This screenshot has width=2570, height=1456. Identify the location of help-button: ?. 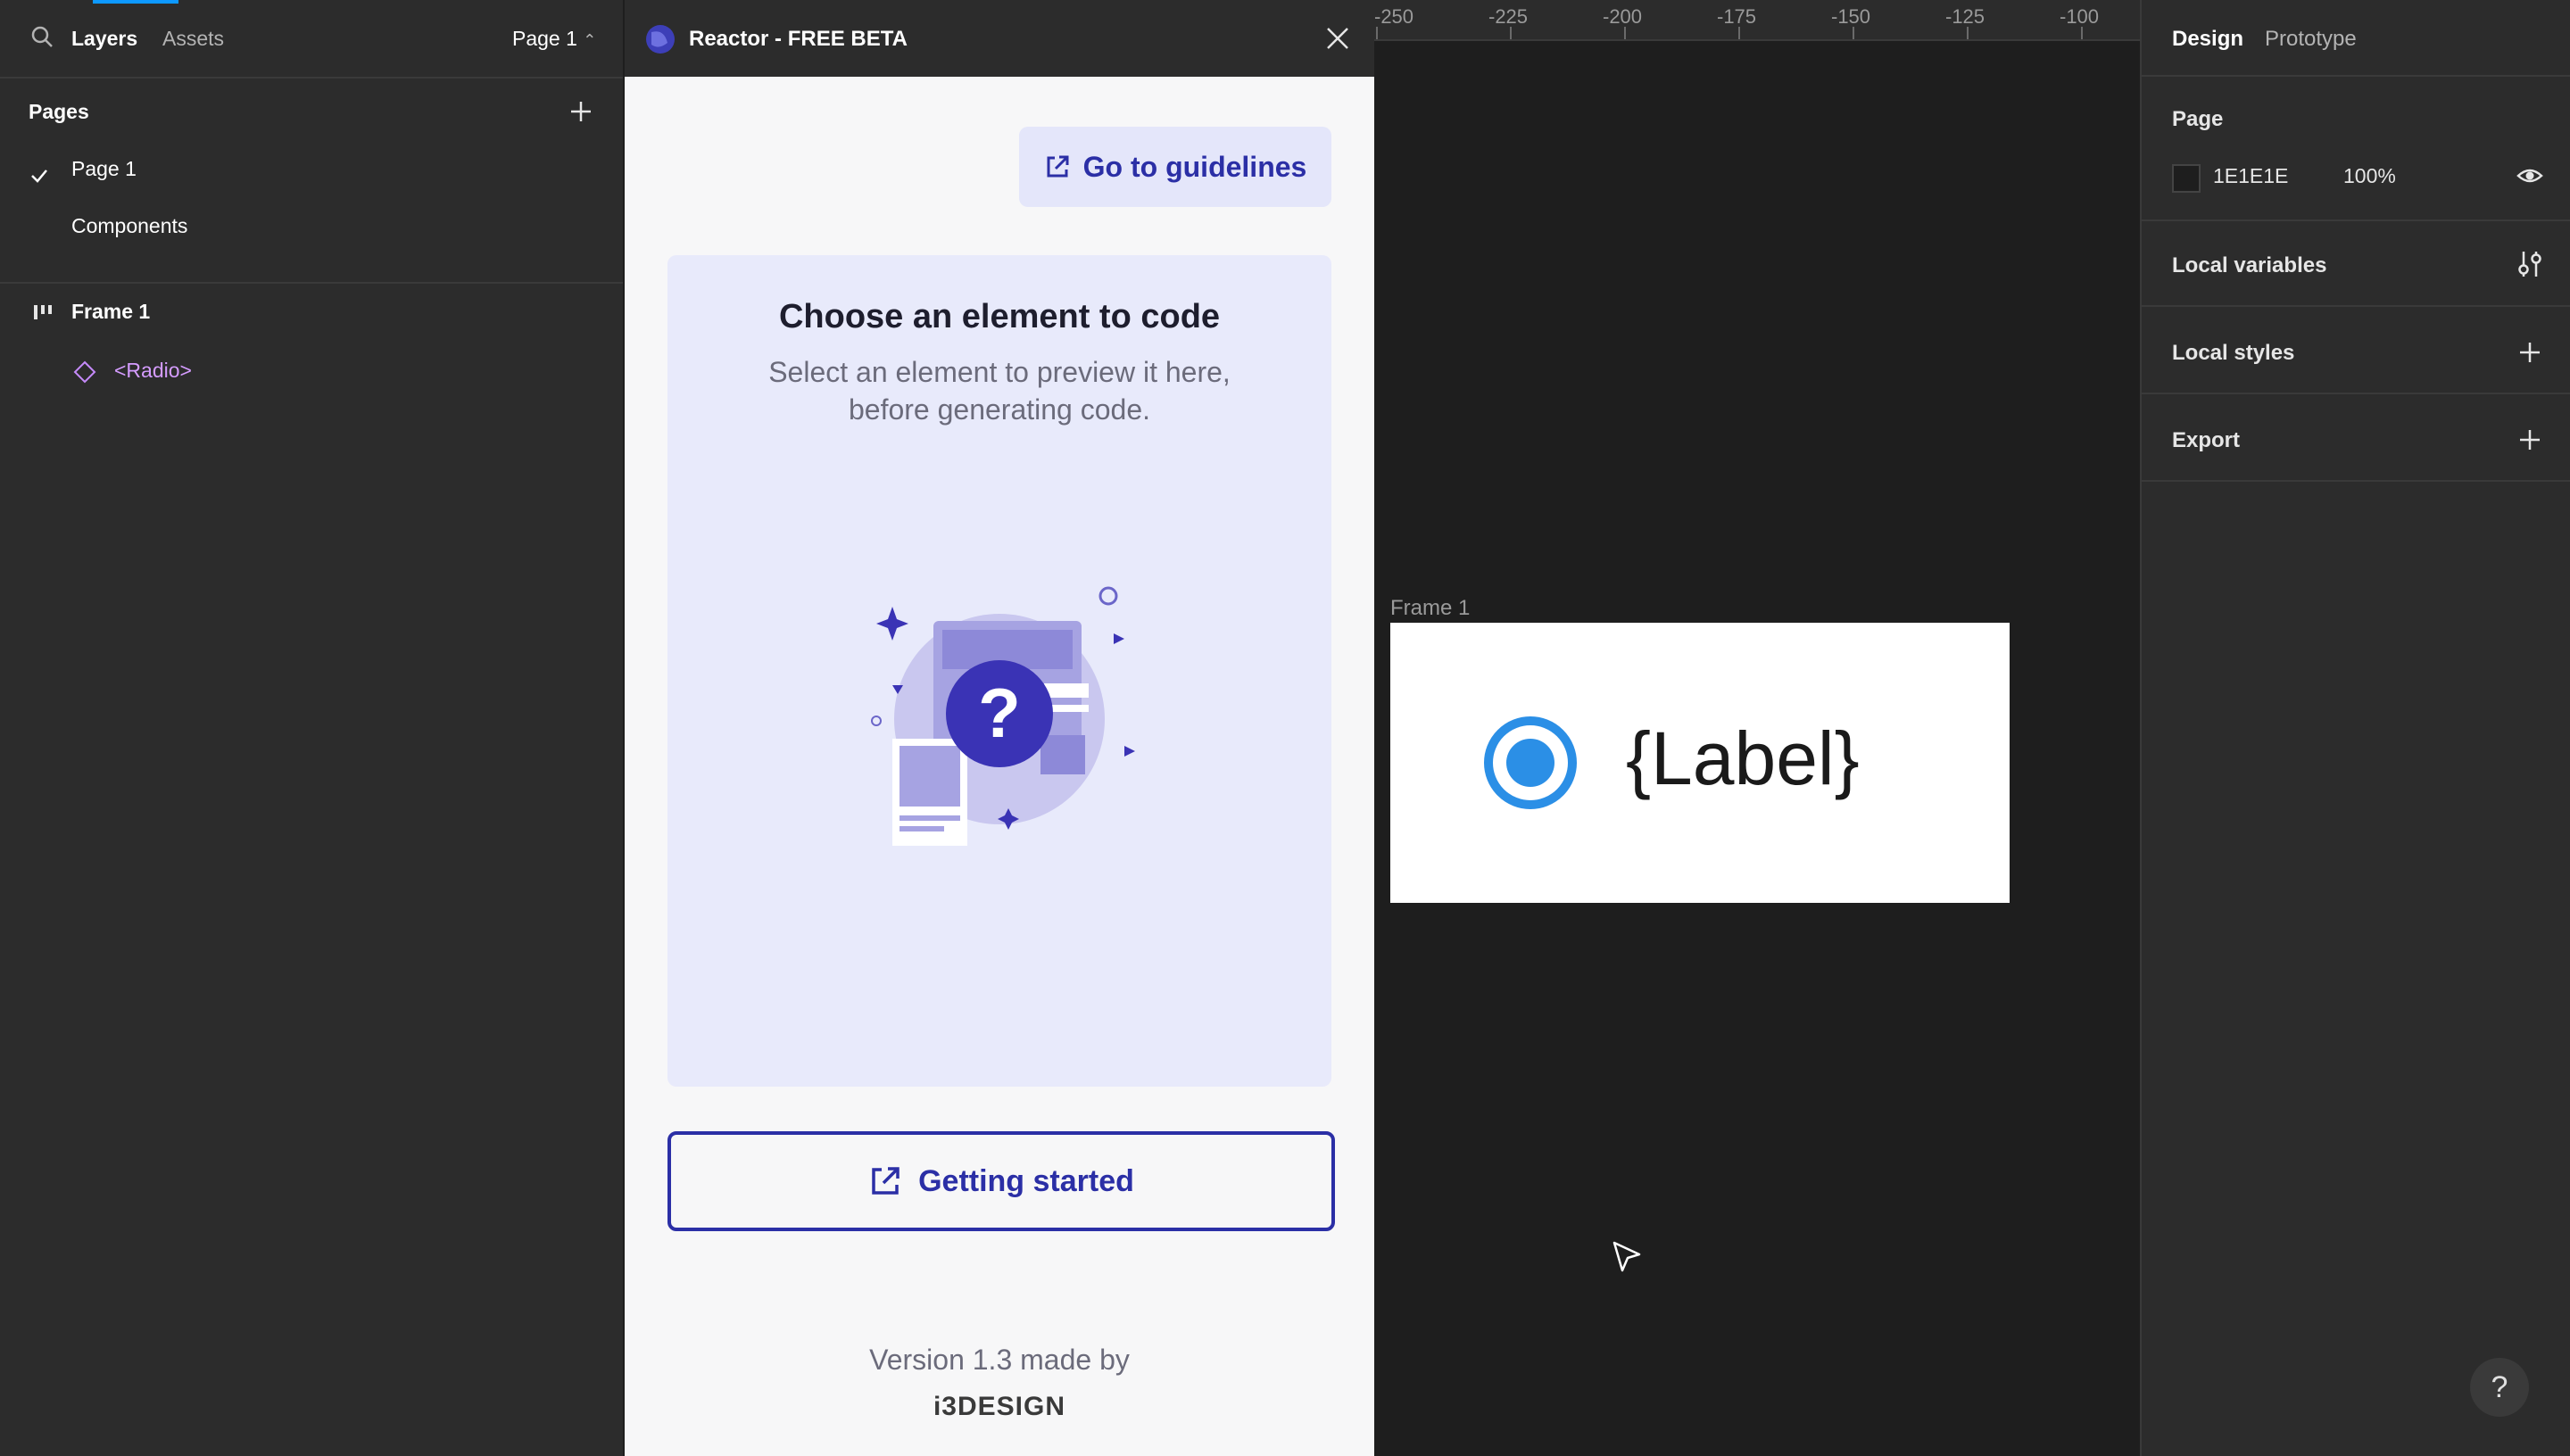
(2499, 1387).